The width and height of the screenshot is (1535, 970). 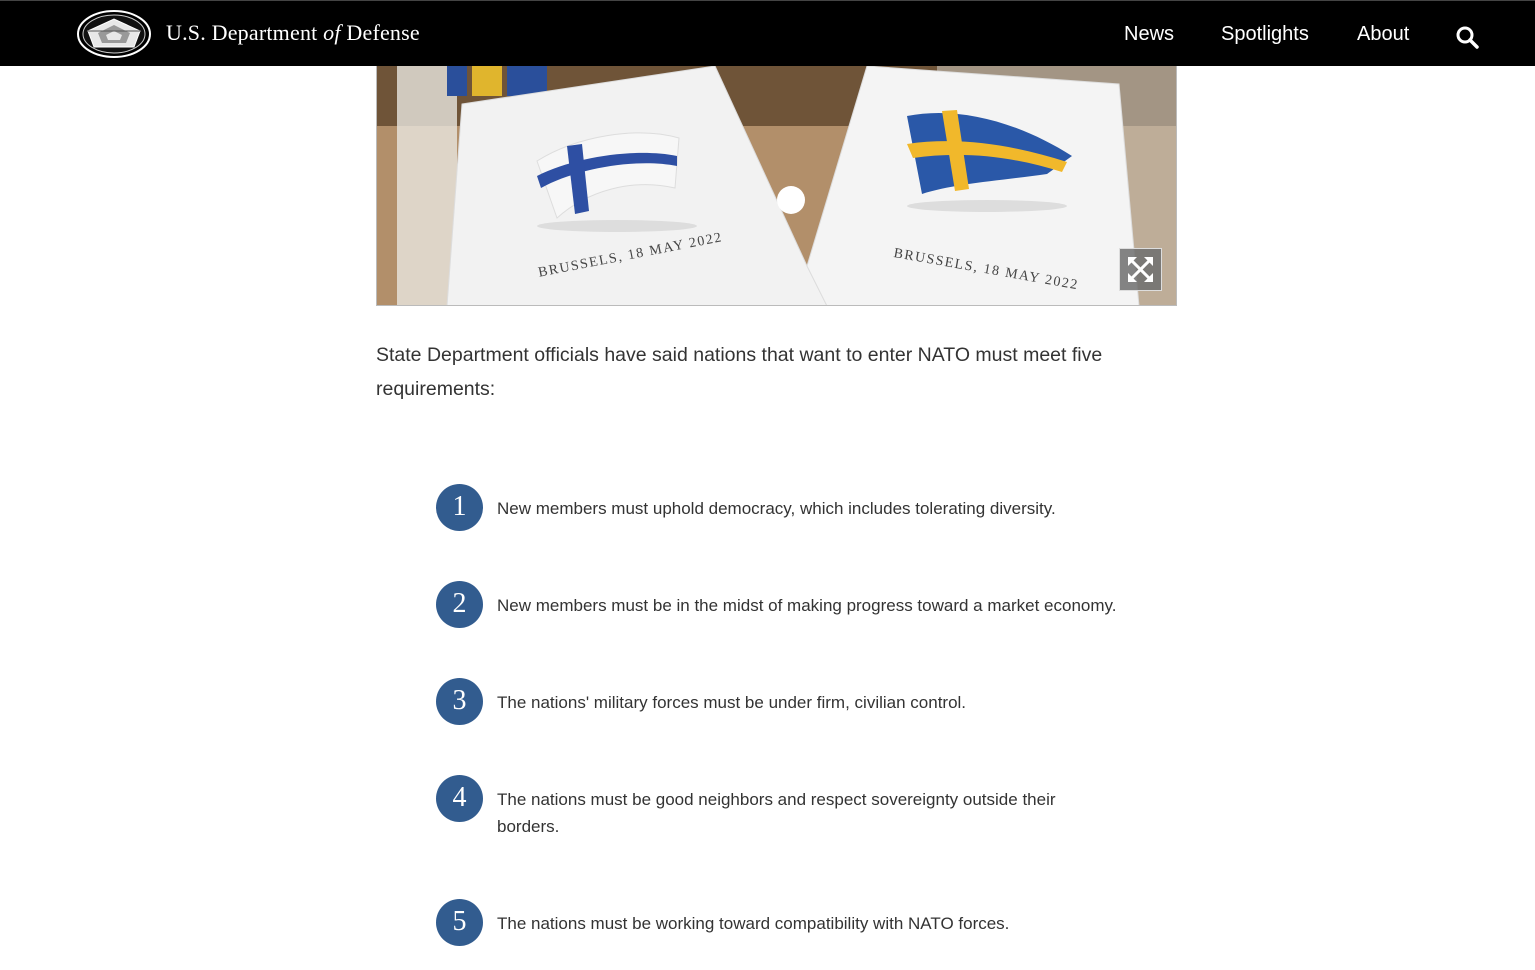 What do you see at coordinates (114, 34) in the screenshot?
I see `pentagon-seal-logo` at bounding box center [114, 34].